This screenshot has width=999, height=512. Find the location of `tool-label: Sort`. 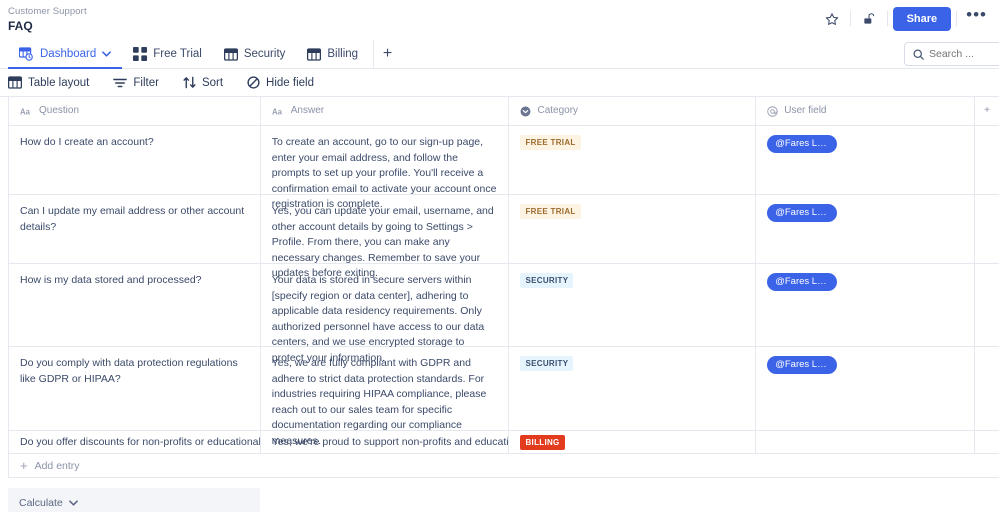

tool-label: Sort is located at coordinates (212, 82).